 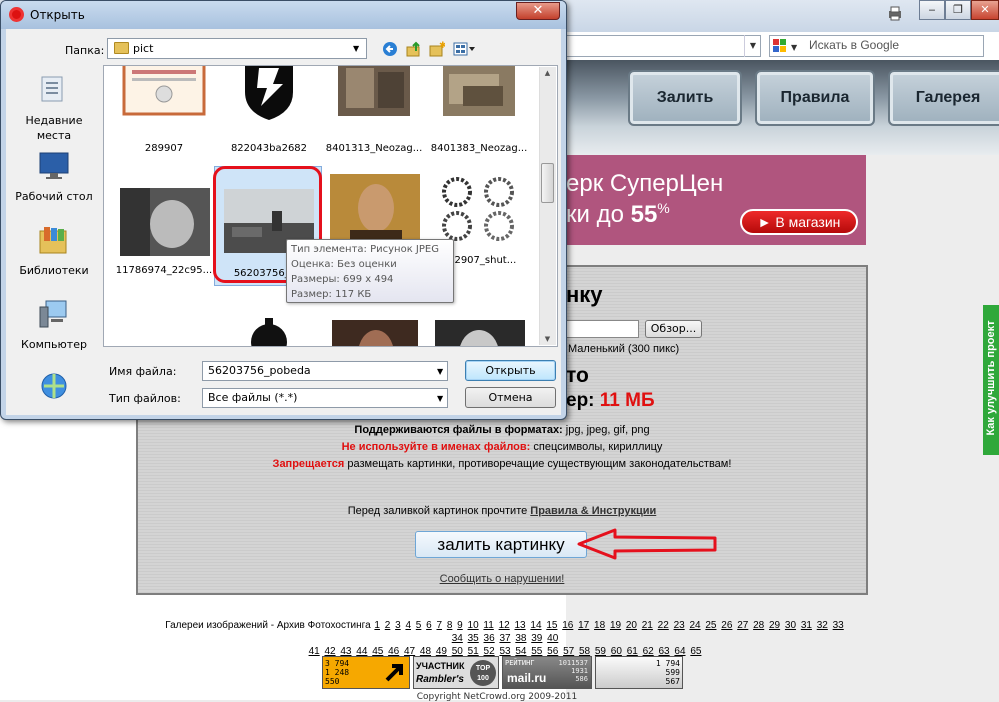 I want to click on page-link: 24, so click(x=694, y=625).